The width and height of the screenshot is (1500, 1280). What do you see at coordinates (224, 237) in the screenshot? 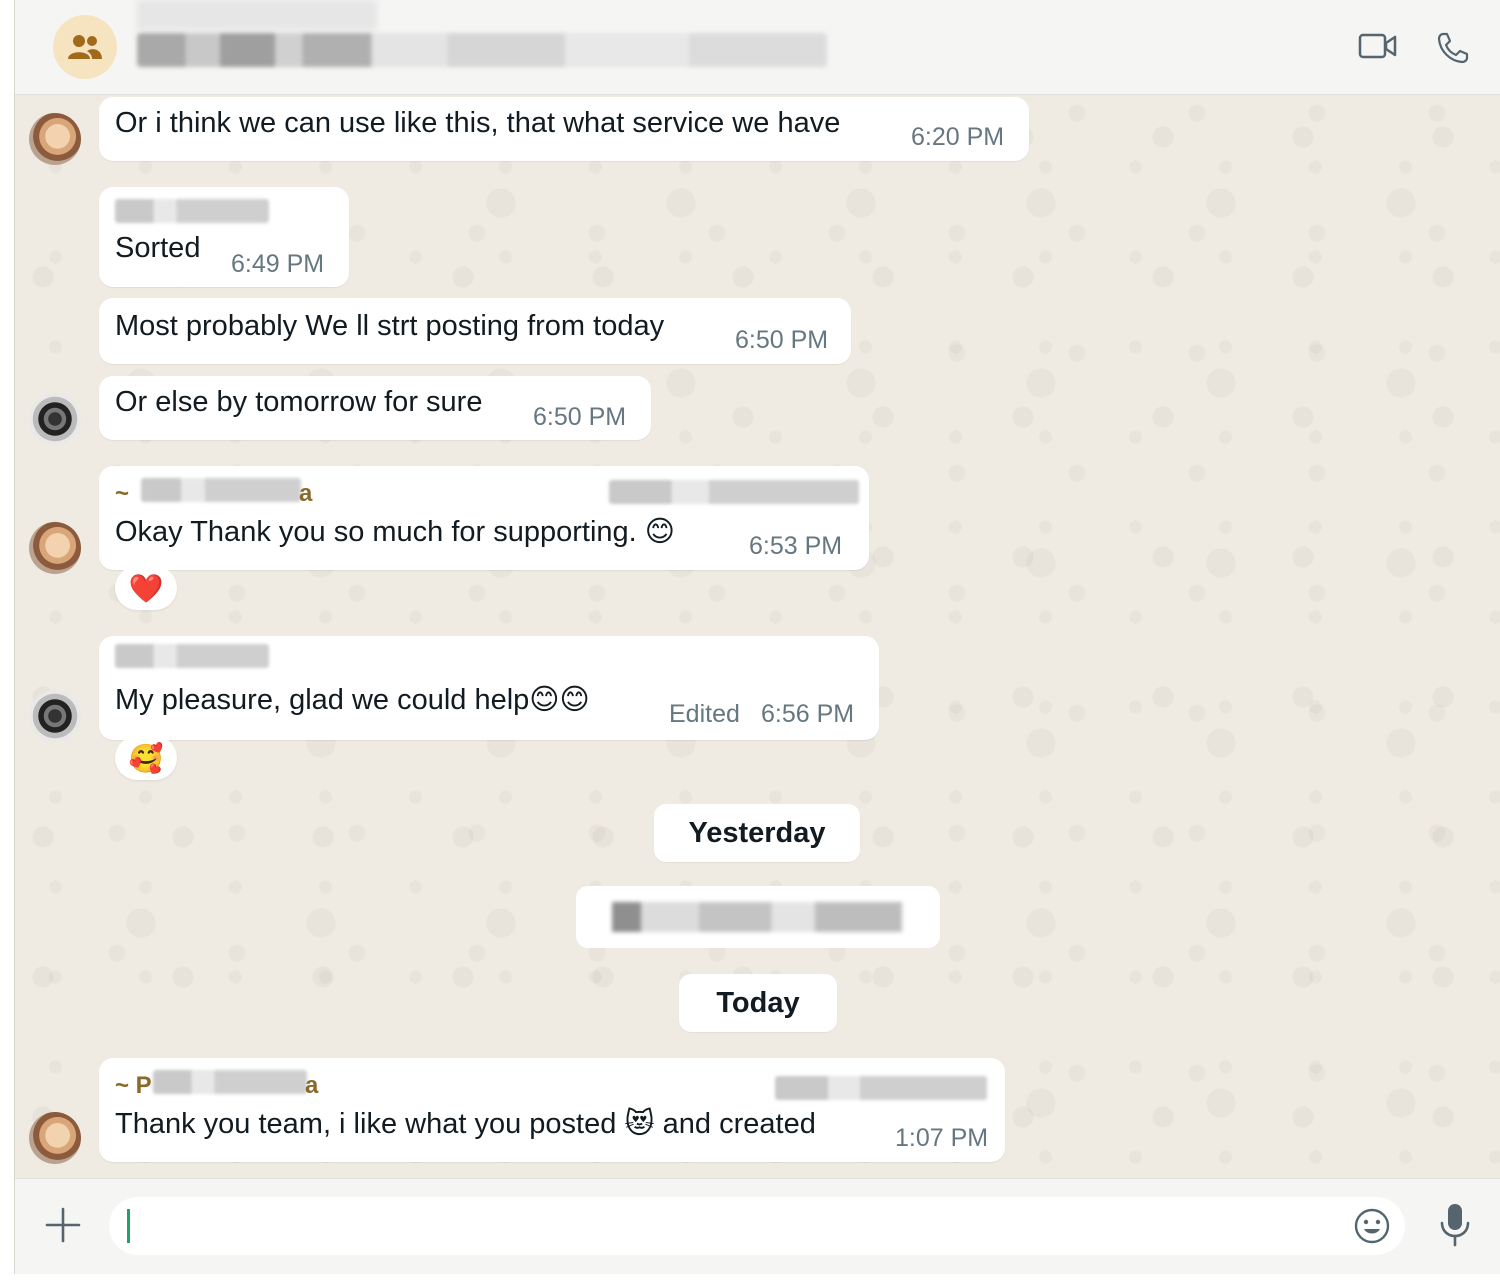
I see `message-bubble: Sorted 6:49 PM` at bounding box center [224, 237].